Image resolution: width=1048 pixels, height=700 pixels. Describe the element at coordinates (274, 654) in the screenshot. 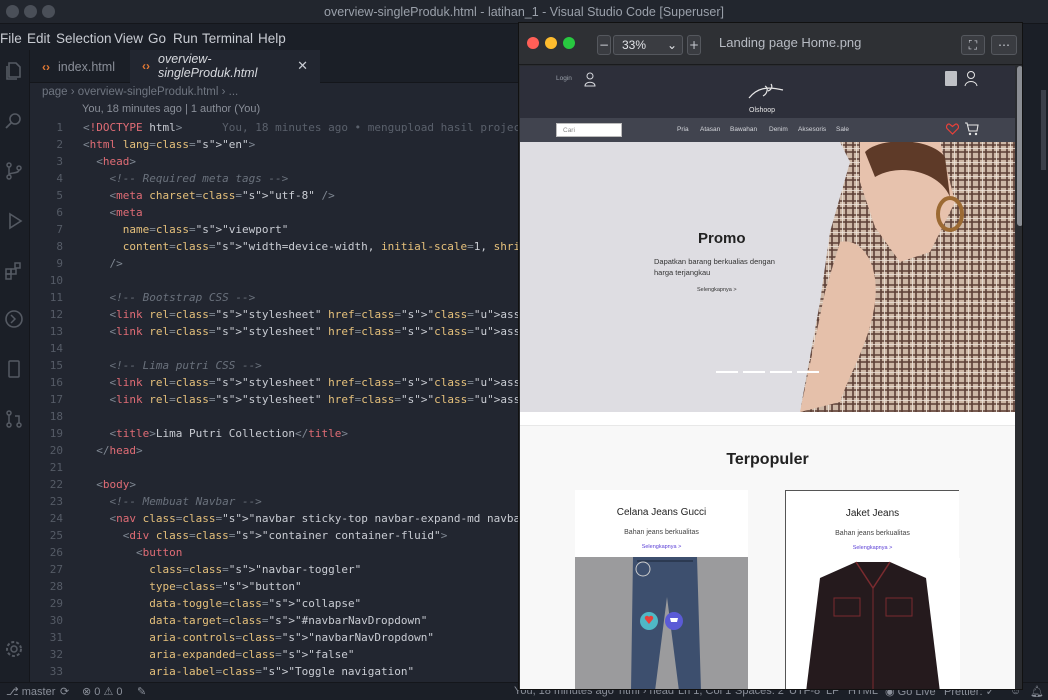

I see `code-line: 32 aria-expanded=class="s">"false"` at that location.